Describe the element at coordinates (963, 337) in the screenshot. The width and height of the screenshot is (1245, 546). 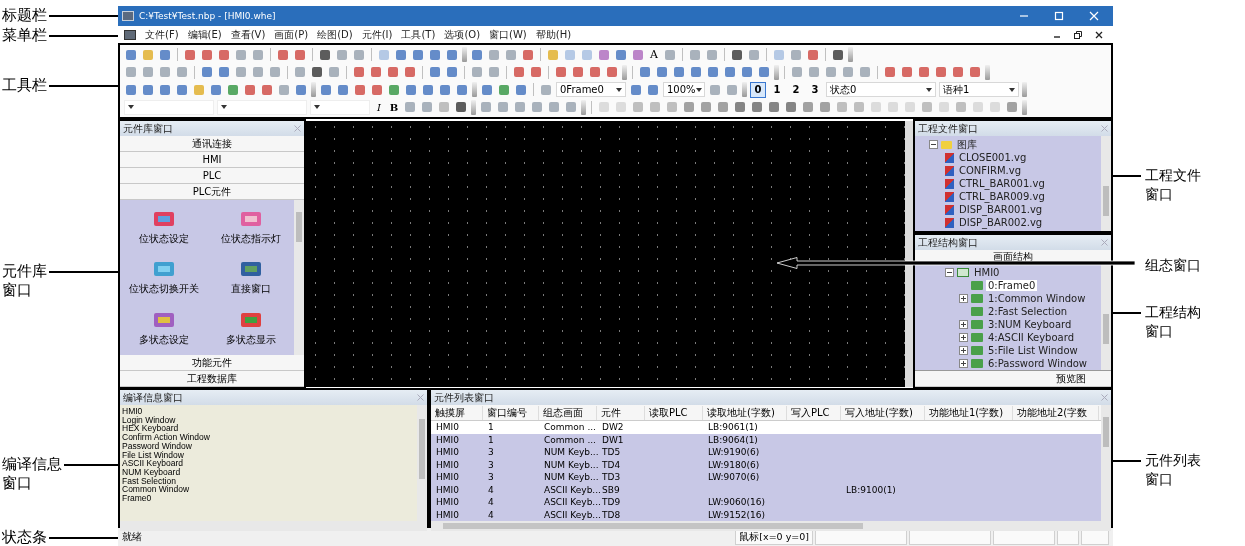
I see `expander-icon` at that location.